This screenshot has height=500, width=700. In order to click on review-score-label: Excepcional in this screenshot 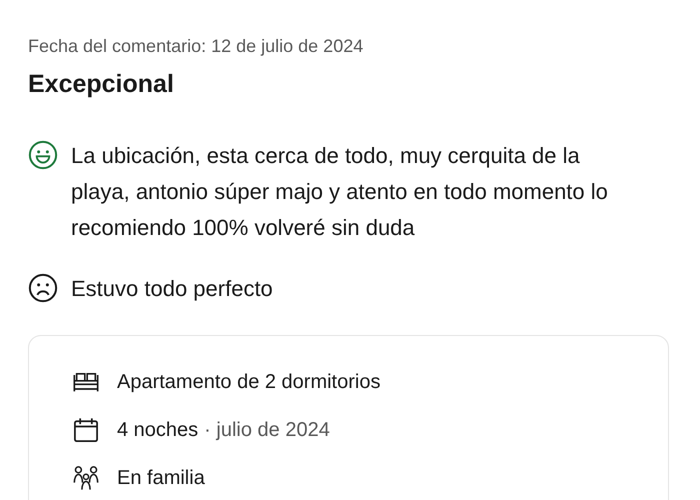, I will do `click(101, 84)`.